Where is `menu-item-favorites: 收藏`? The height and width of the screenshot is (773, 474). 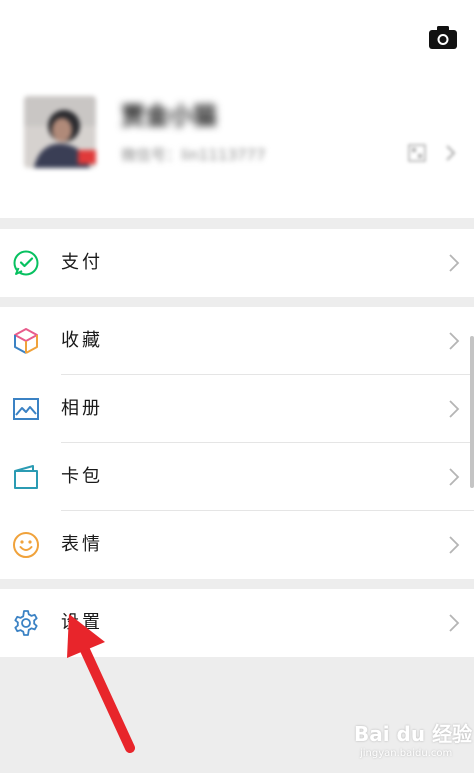
menu-item-favorites: 收藏 is located at coordinates (237, 341).